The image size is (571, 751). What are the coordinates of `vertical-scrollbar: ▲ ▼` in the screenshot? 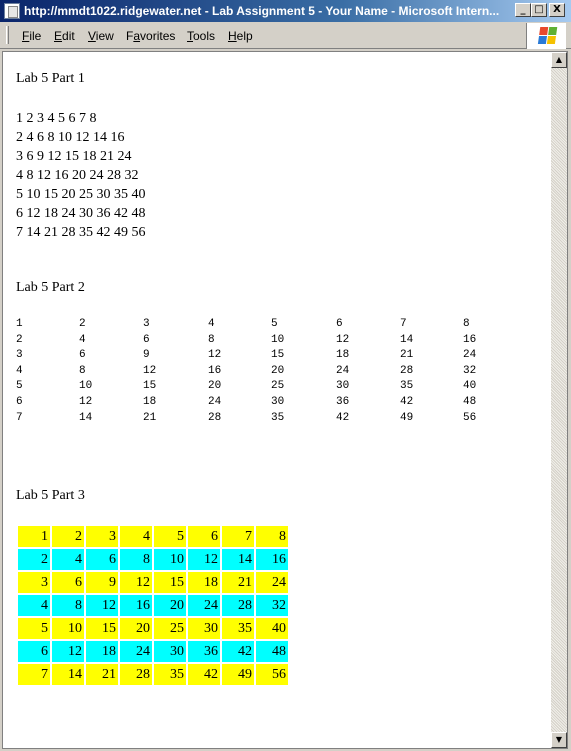 It's located at (559, 400).